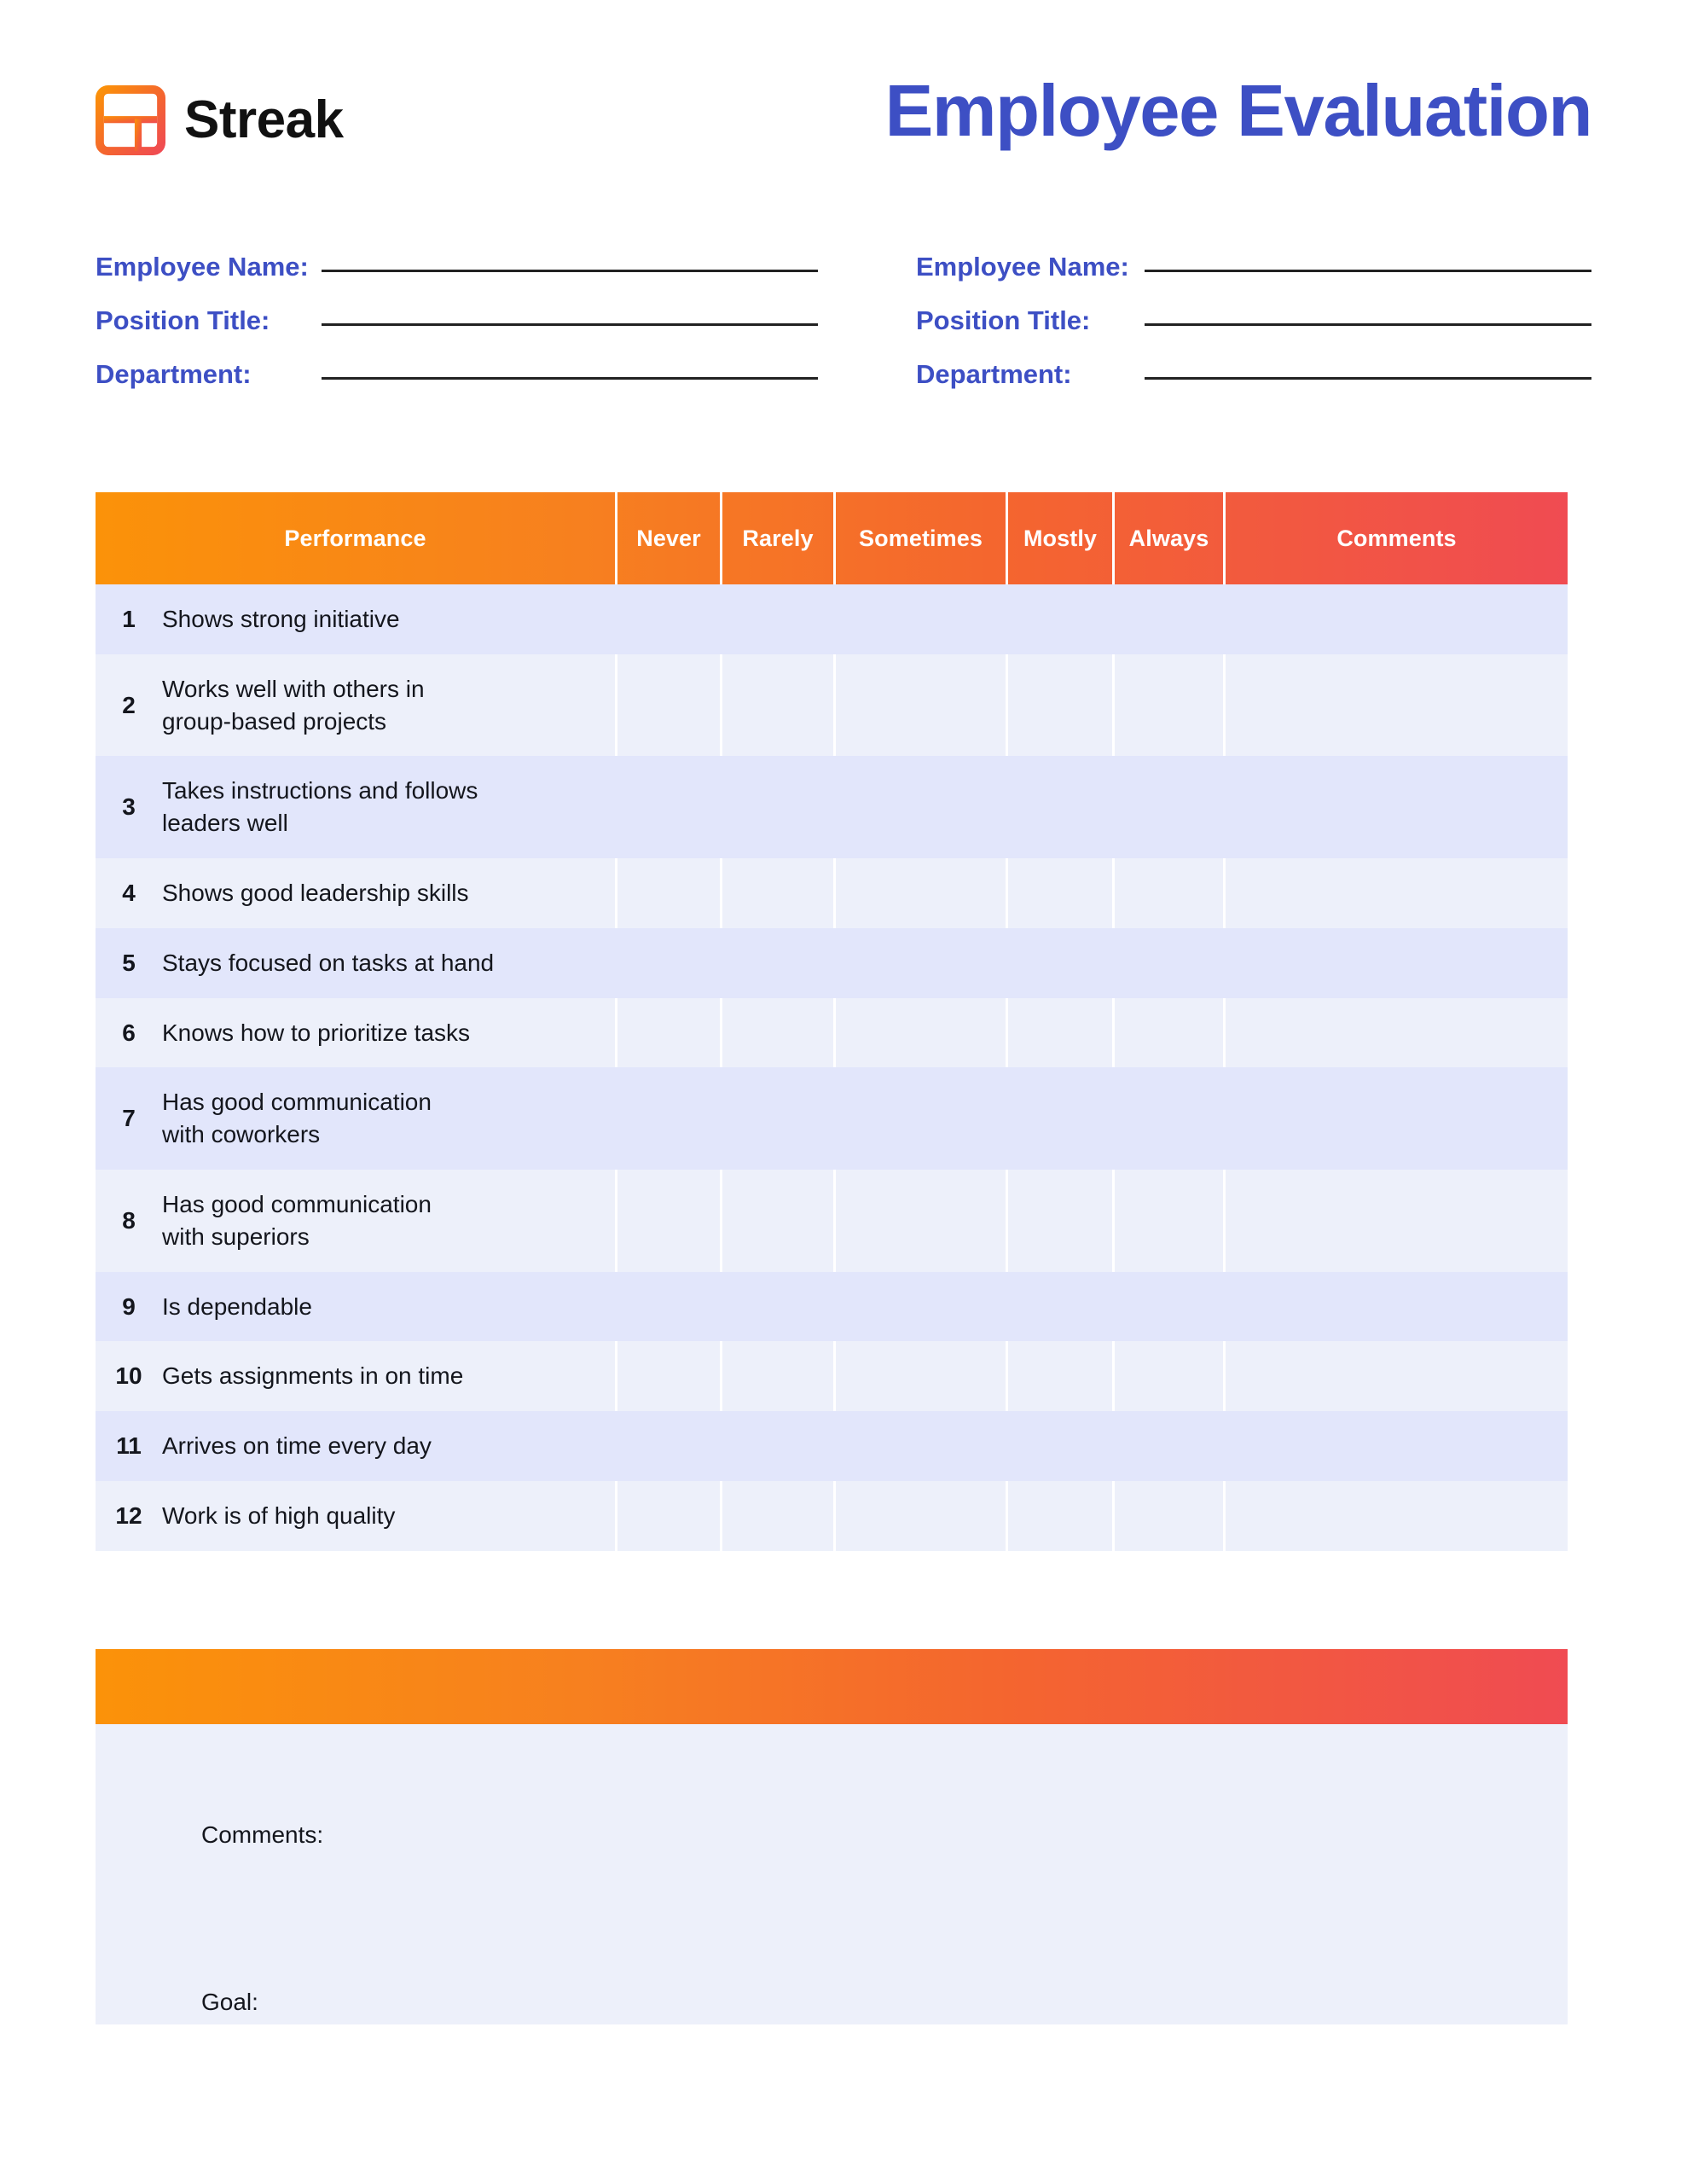 This screenshot has height=2184, width=1687. Describe the element at coordinates (279, 1516) in the screenshot. I see `performance-criterion-label: Work is of high quality` at that location.